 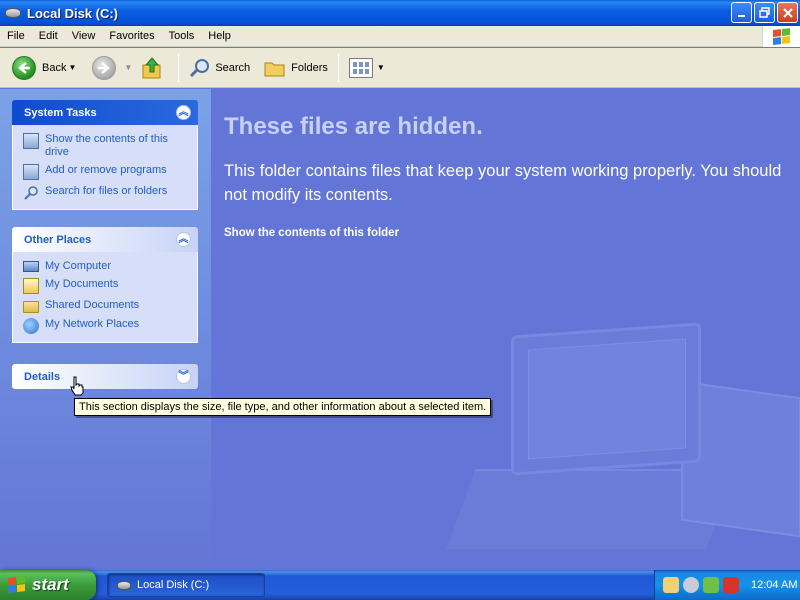 I want to click on menu-edit: Edit, so click(x=48, y=36).